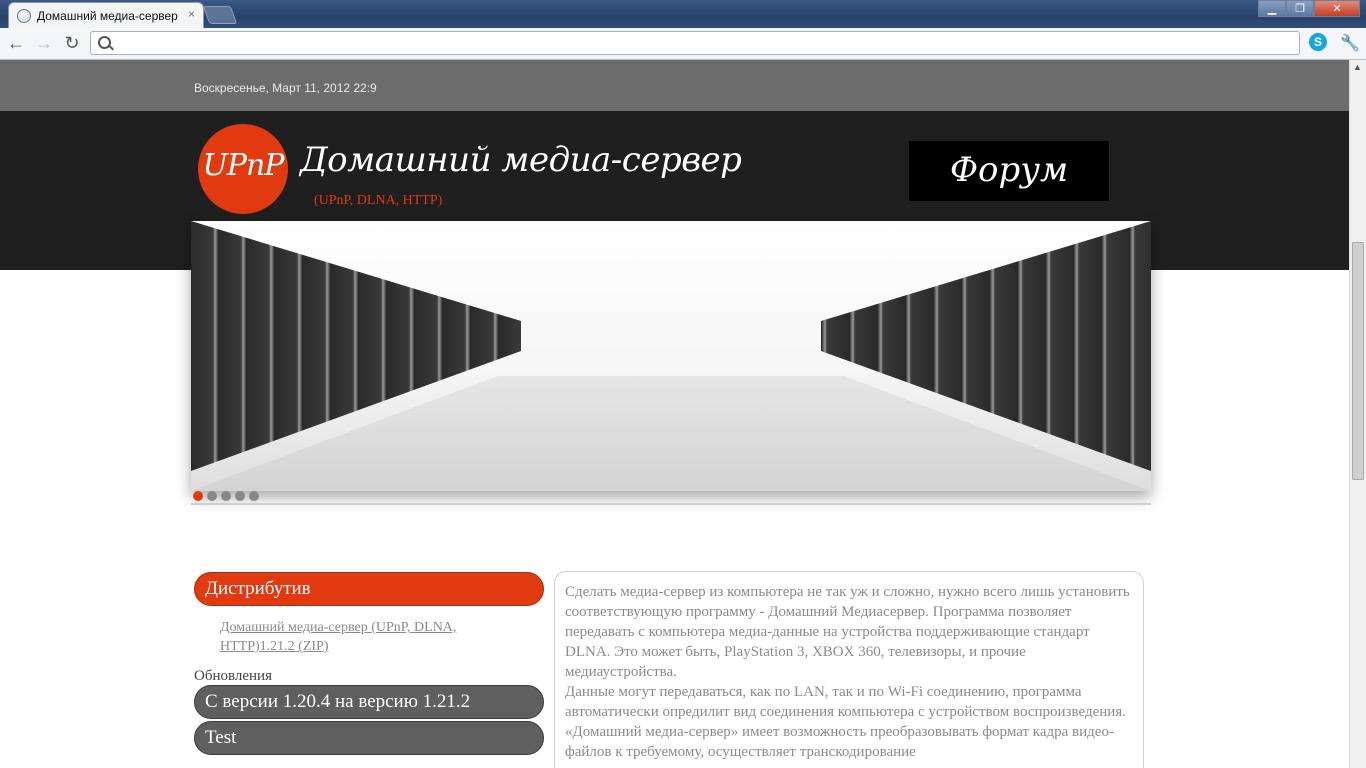 The height and width of the screenshot is (768, 1366). Describe the element at coordinates (369, 738) in the screenshot. I see `test-button: Test` at that location.